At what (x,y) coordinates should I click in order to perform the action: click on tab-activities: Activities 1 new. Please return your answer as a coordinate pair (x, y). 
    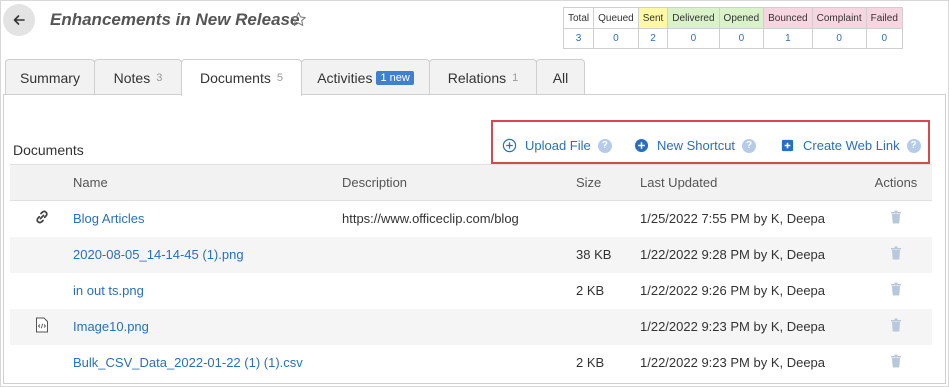
    Looking at the image, I should click on (365, 77).